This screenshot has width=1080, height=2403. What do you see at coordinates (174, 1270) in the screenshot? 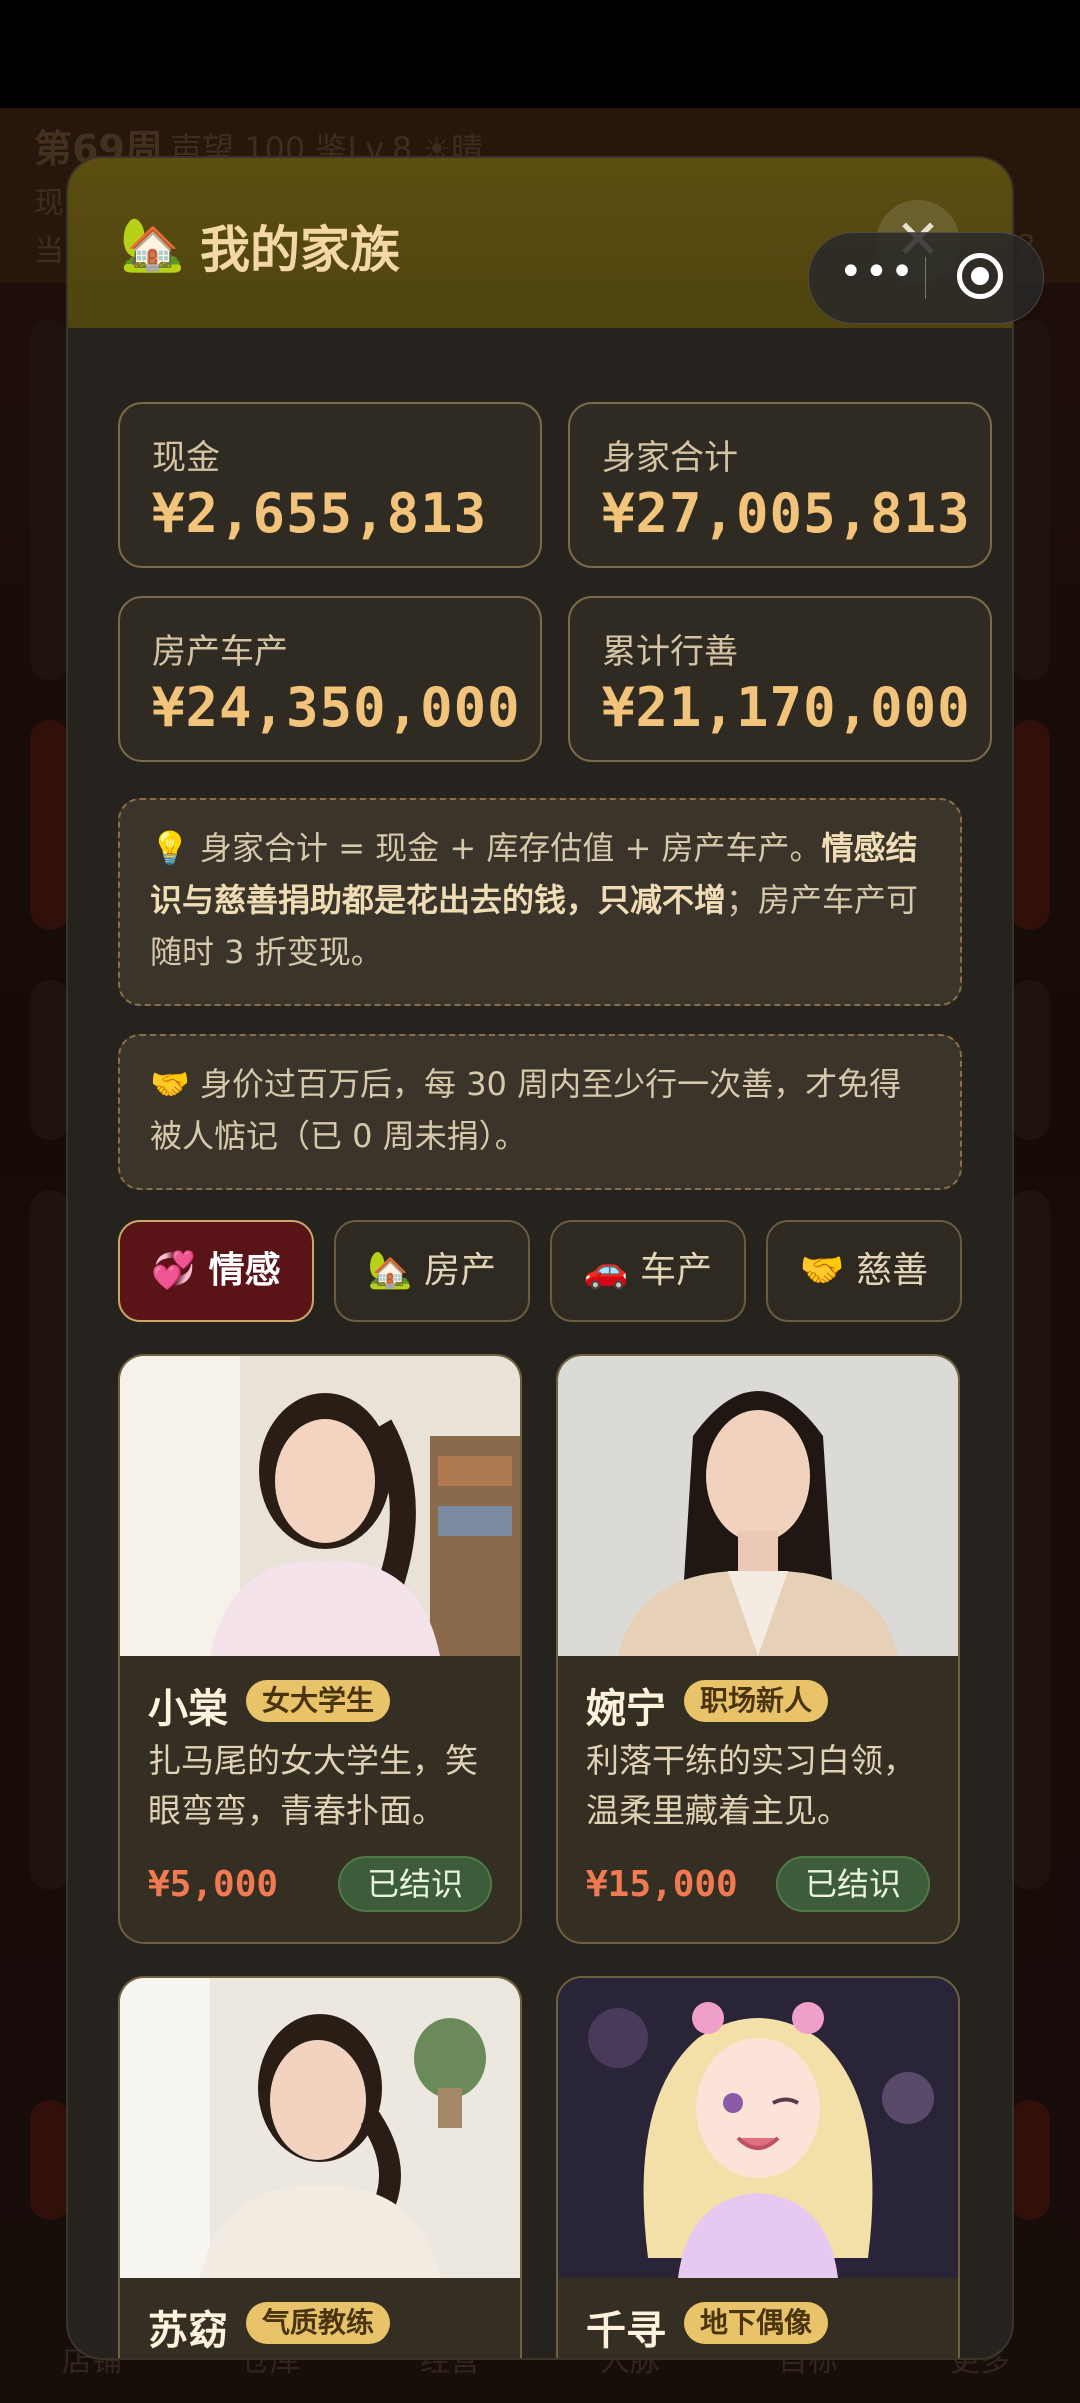
I see `hearts-icon: 💞` at bounding box center [174, 1270].